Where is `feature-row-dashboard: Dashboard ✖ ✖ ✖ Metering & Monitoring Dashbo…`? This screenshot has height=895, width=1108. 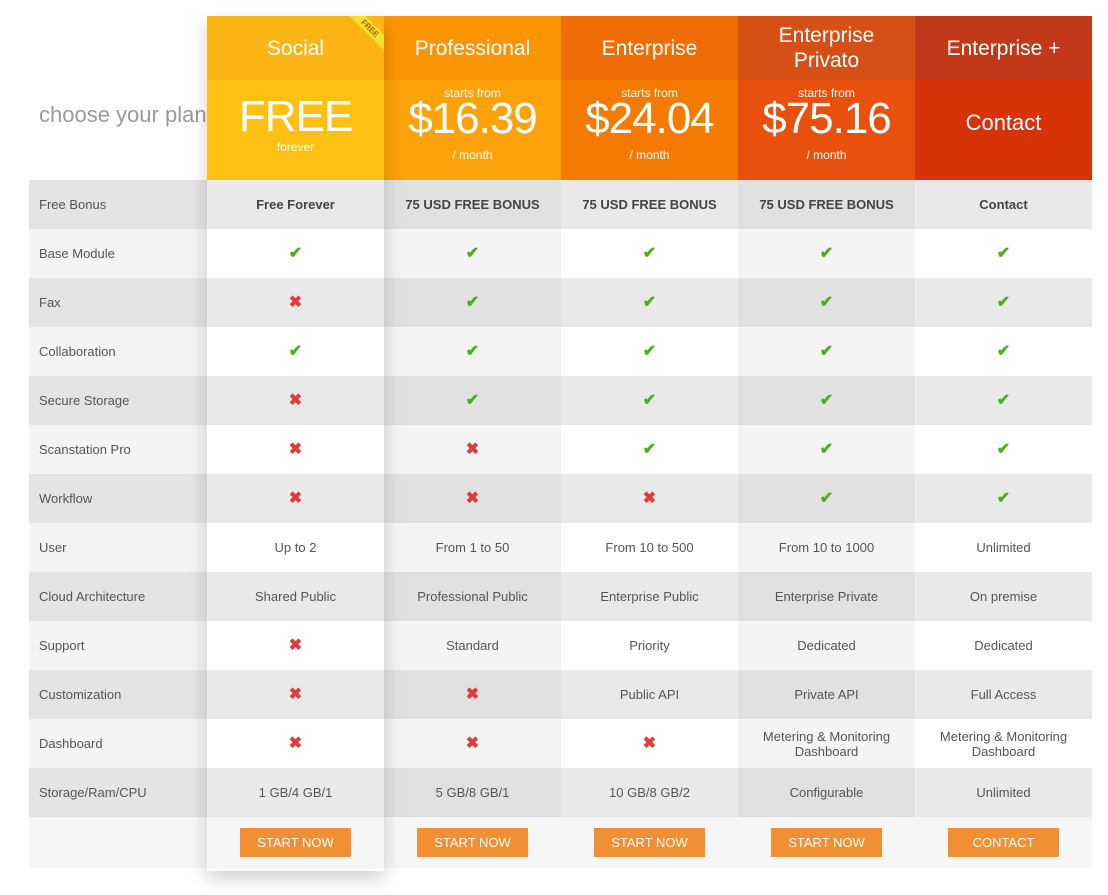
feature-row-dashboard: Dashboard ✖ ✖ ✖ Metering & Monitoring Dashbo… is located at coordinates (560, 743).